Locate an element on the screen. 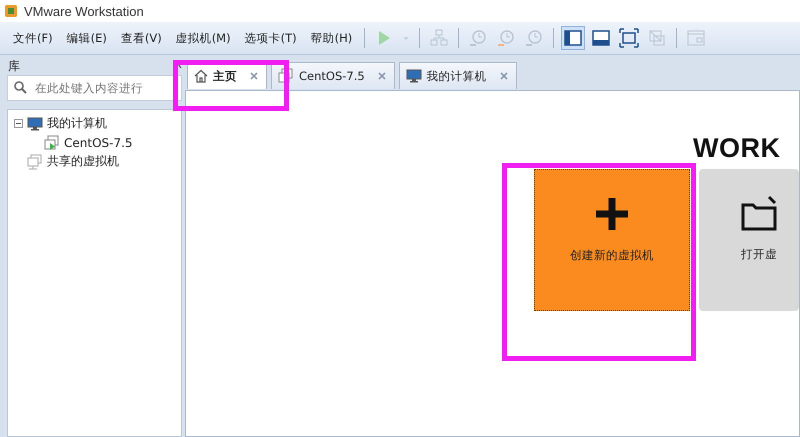 Image resolution: width=800 pixels, height=437 pixels. search-icon is located at coordinates (20, 87).